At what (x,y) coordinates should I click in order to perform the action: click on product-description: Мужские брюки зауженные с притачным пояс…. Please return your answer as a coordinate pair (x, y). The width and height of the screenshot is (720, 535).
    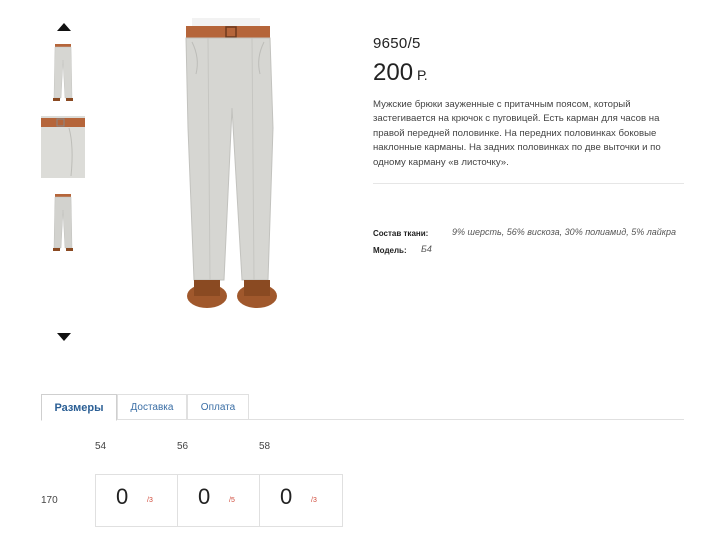
    Looking at the image, I should click on (517, 133).